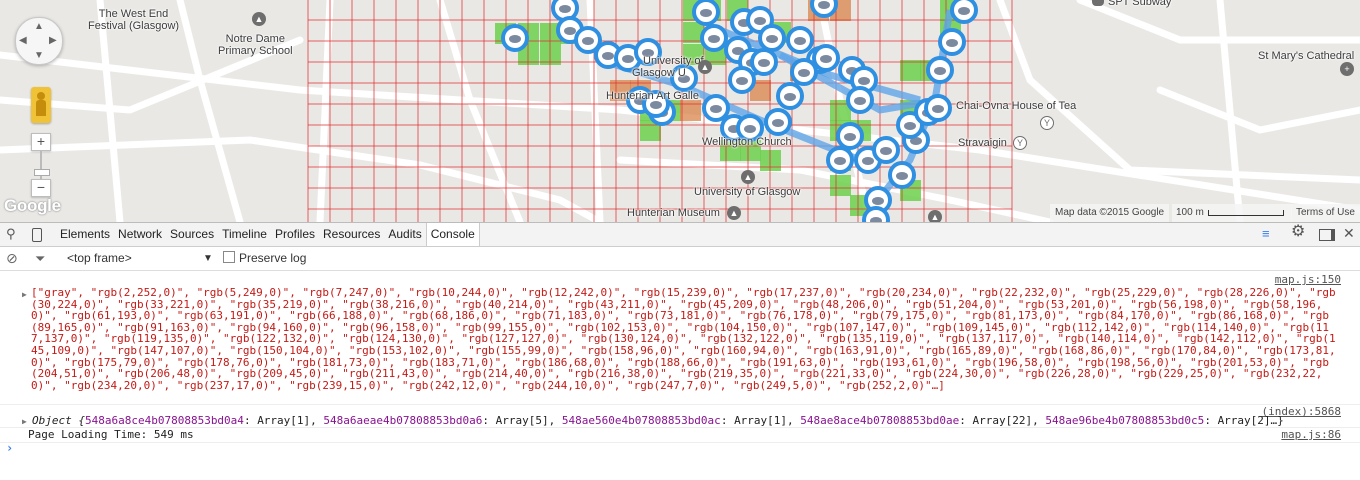 This screenshot has width=1360, height=480. What do you see at coordinates (295, 234) in the screenshot?
I see `tab-profiles: Profiles` at bounding box center [295, 234].